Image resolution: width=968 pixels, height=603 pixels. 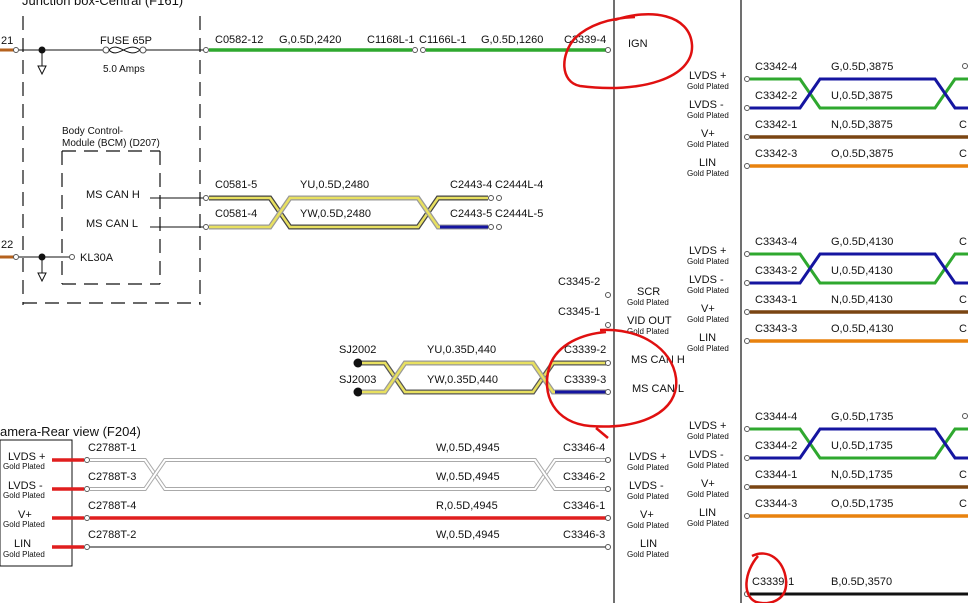 I want to click on connector-label: C3343-4, so click(x=776, y=242).